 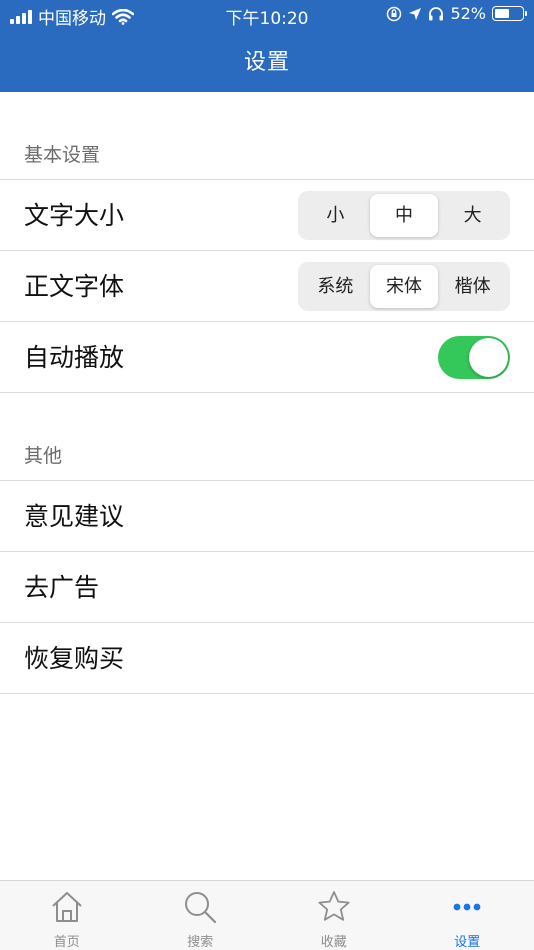 What do you see at coordinates (502, 13) in the screenshot?
I see `battery-level` at bounding box center [502, 13].